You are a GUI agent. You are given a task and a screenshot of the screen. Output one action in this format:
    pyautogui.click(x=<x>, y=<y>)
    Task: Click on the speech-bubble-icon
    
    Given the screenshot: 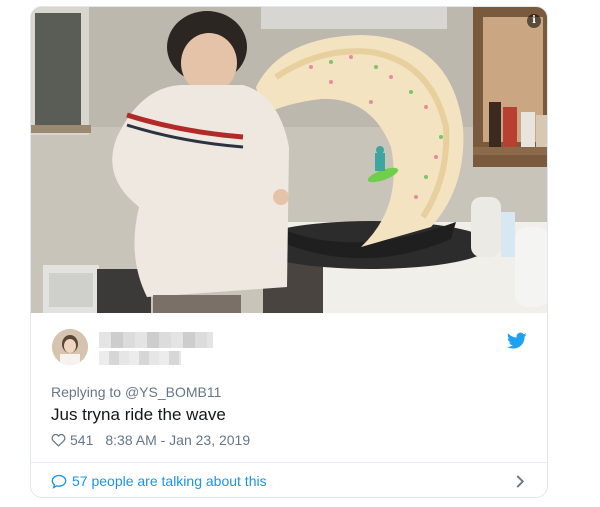 What is the action you would take?
    pyautogui.click(x=59, y=481)
    